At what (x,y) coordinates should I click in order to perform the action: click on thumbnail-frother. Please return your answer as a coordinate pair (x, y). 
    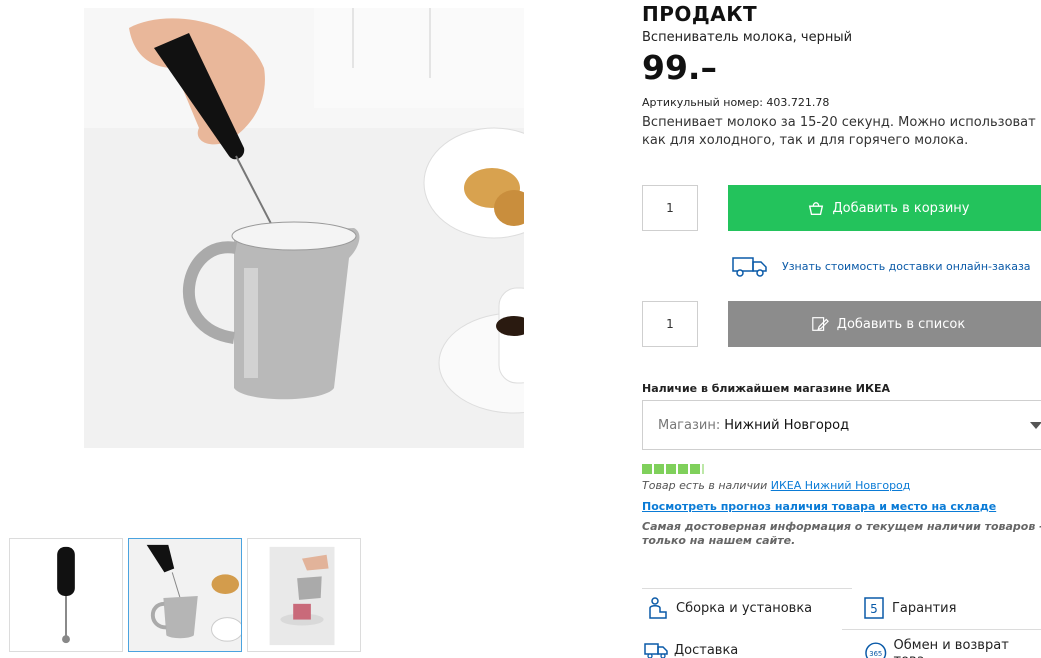
    Looking at the image, I should click on (66, 595).